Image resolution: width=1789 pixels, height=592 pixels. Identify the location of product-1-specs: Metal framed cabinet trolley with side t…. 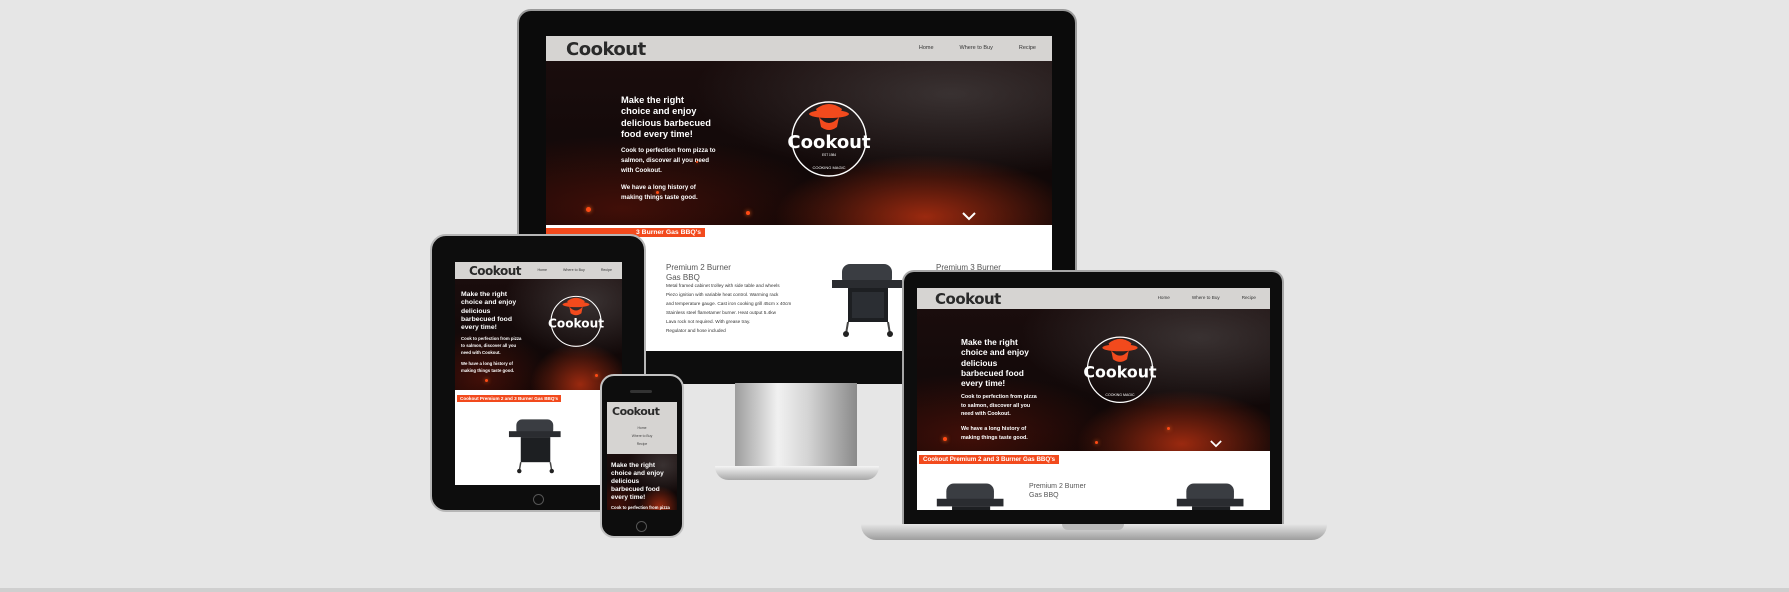
(728, 309).